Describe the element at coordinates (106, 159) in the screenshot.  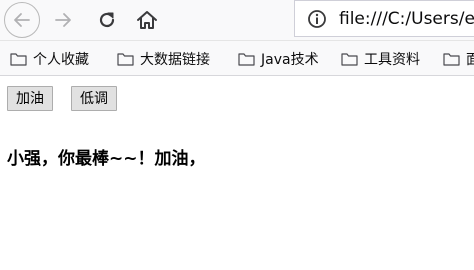
I see `message-text: 小强，你最棒~~！加油，` at that location.